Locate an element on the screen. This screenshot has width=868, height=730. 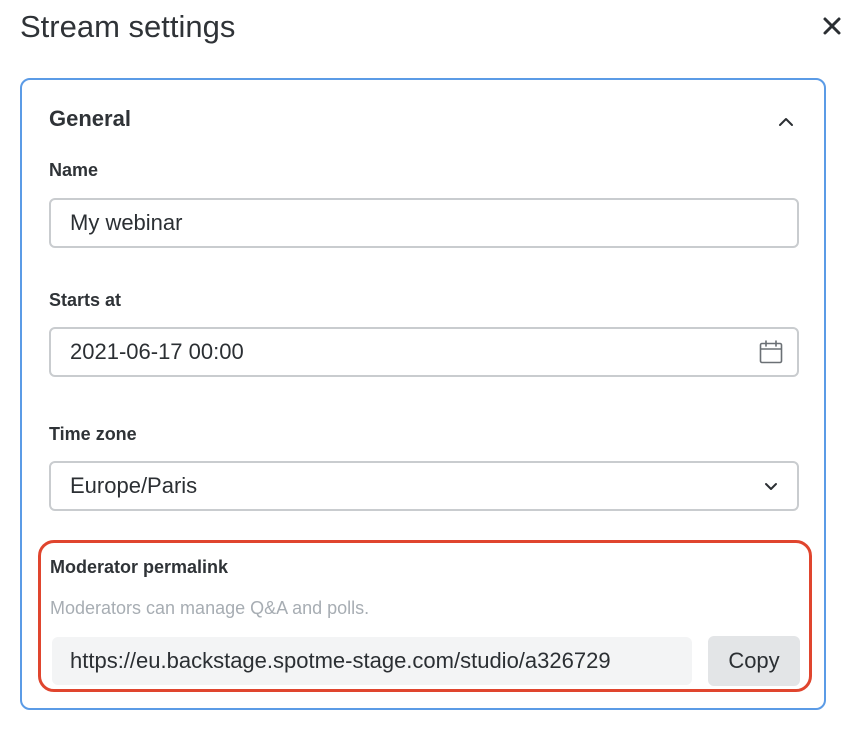
time-zone-value: Europe/Paris is located at coordinates (134, 485).